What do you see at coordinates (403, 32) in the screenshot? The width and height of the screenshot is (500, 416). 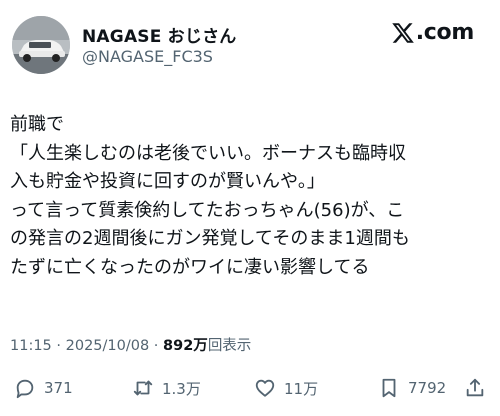 I see `x-logo-icon` at bounding box center [403, 32].